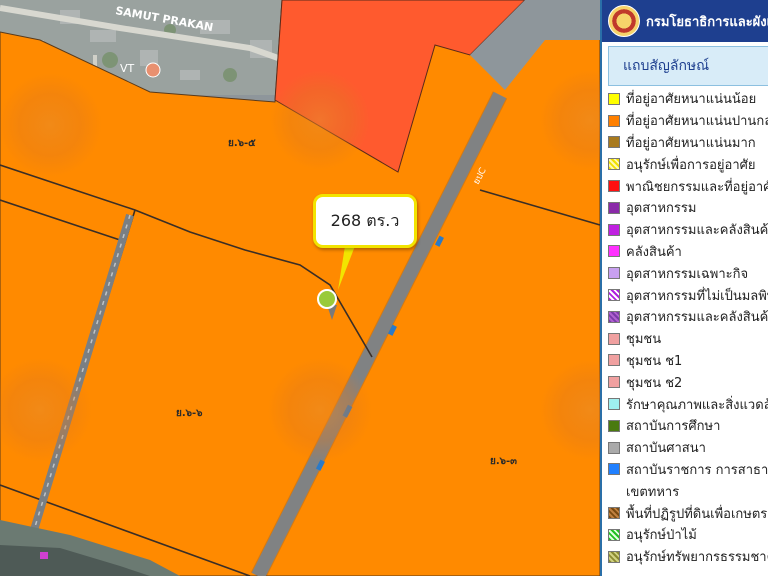 The image size is (768, 576). I want to click on legend-item: คลังสินค้า, so click(688, 252).